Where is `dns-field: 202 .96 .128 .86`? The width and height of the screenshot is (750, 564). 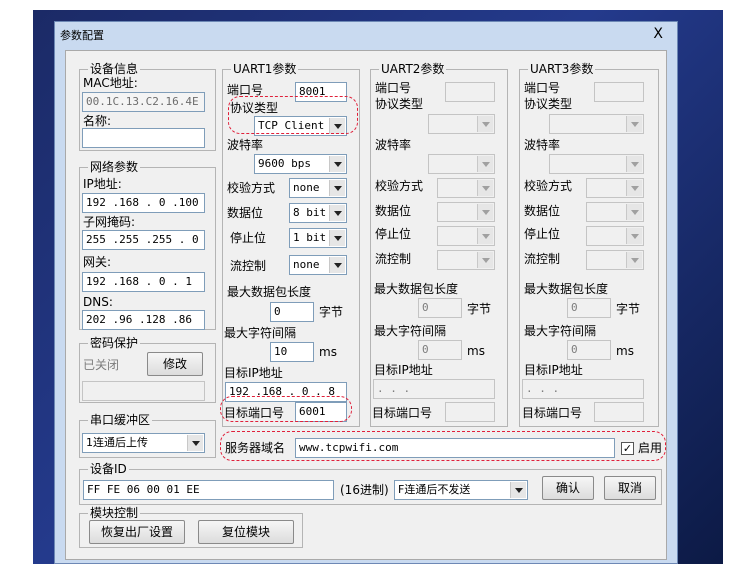
dns-field: 202 .96 .128 .86 is located at coordinates (143, 320).